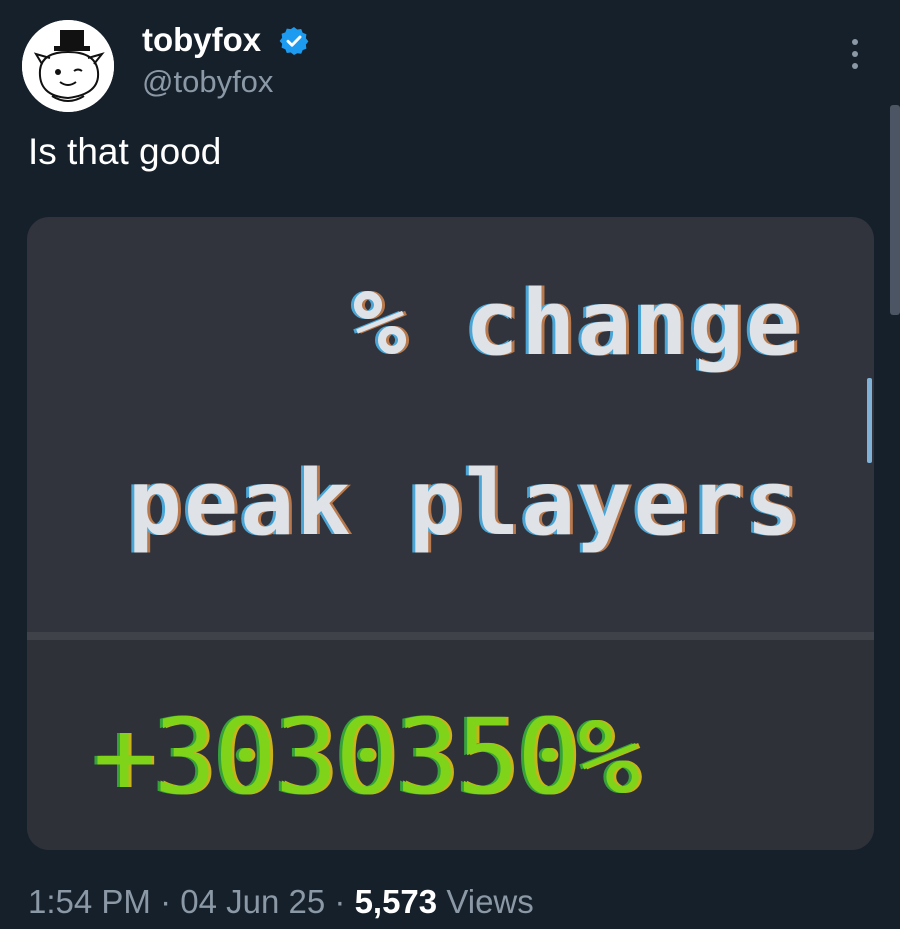 The width and height of the screenshot is (900, 929). Describe the element at coordinates (367, 757) in the screenshot. I see `stat-value: +3030350%` at that location.